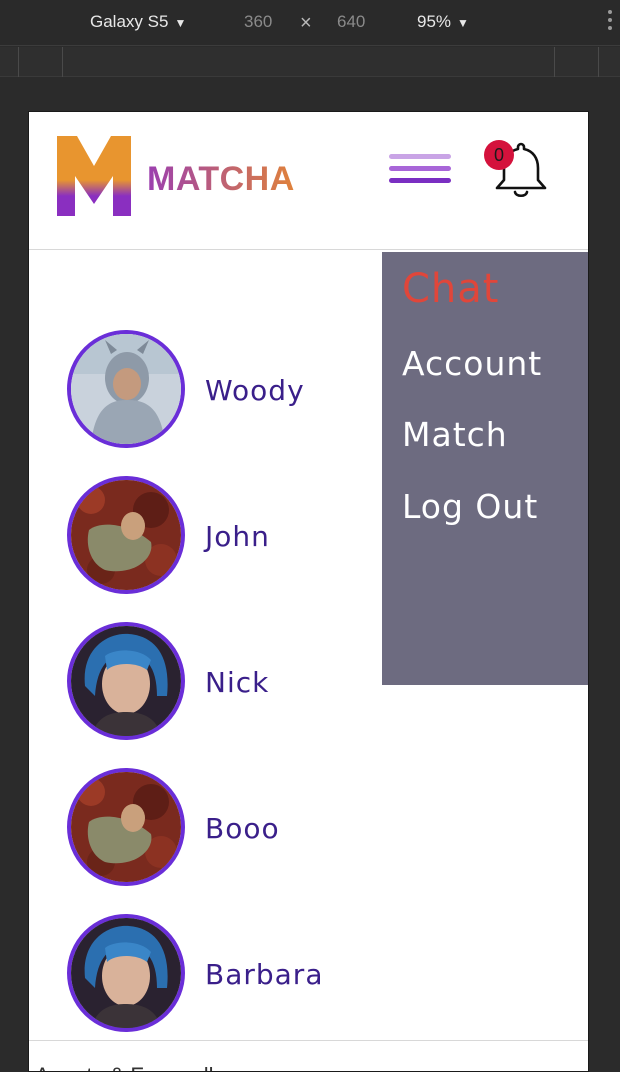 Image resolution: width=620 pixels, height=1072 pixels. I want to click on zoom-selector: 95% ▼, so click(443, 22).